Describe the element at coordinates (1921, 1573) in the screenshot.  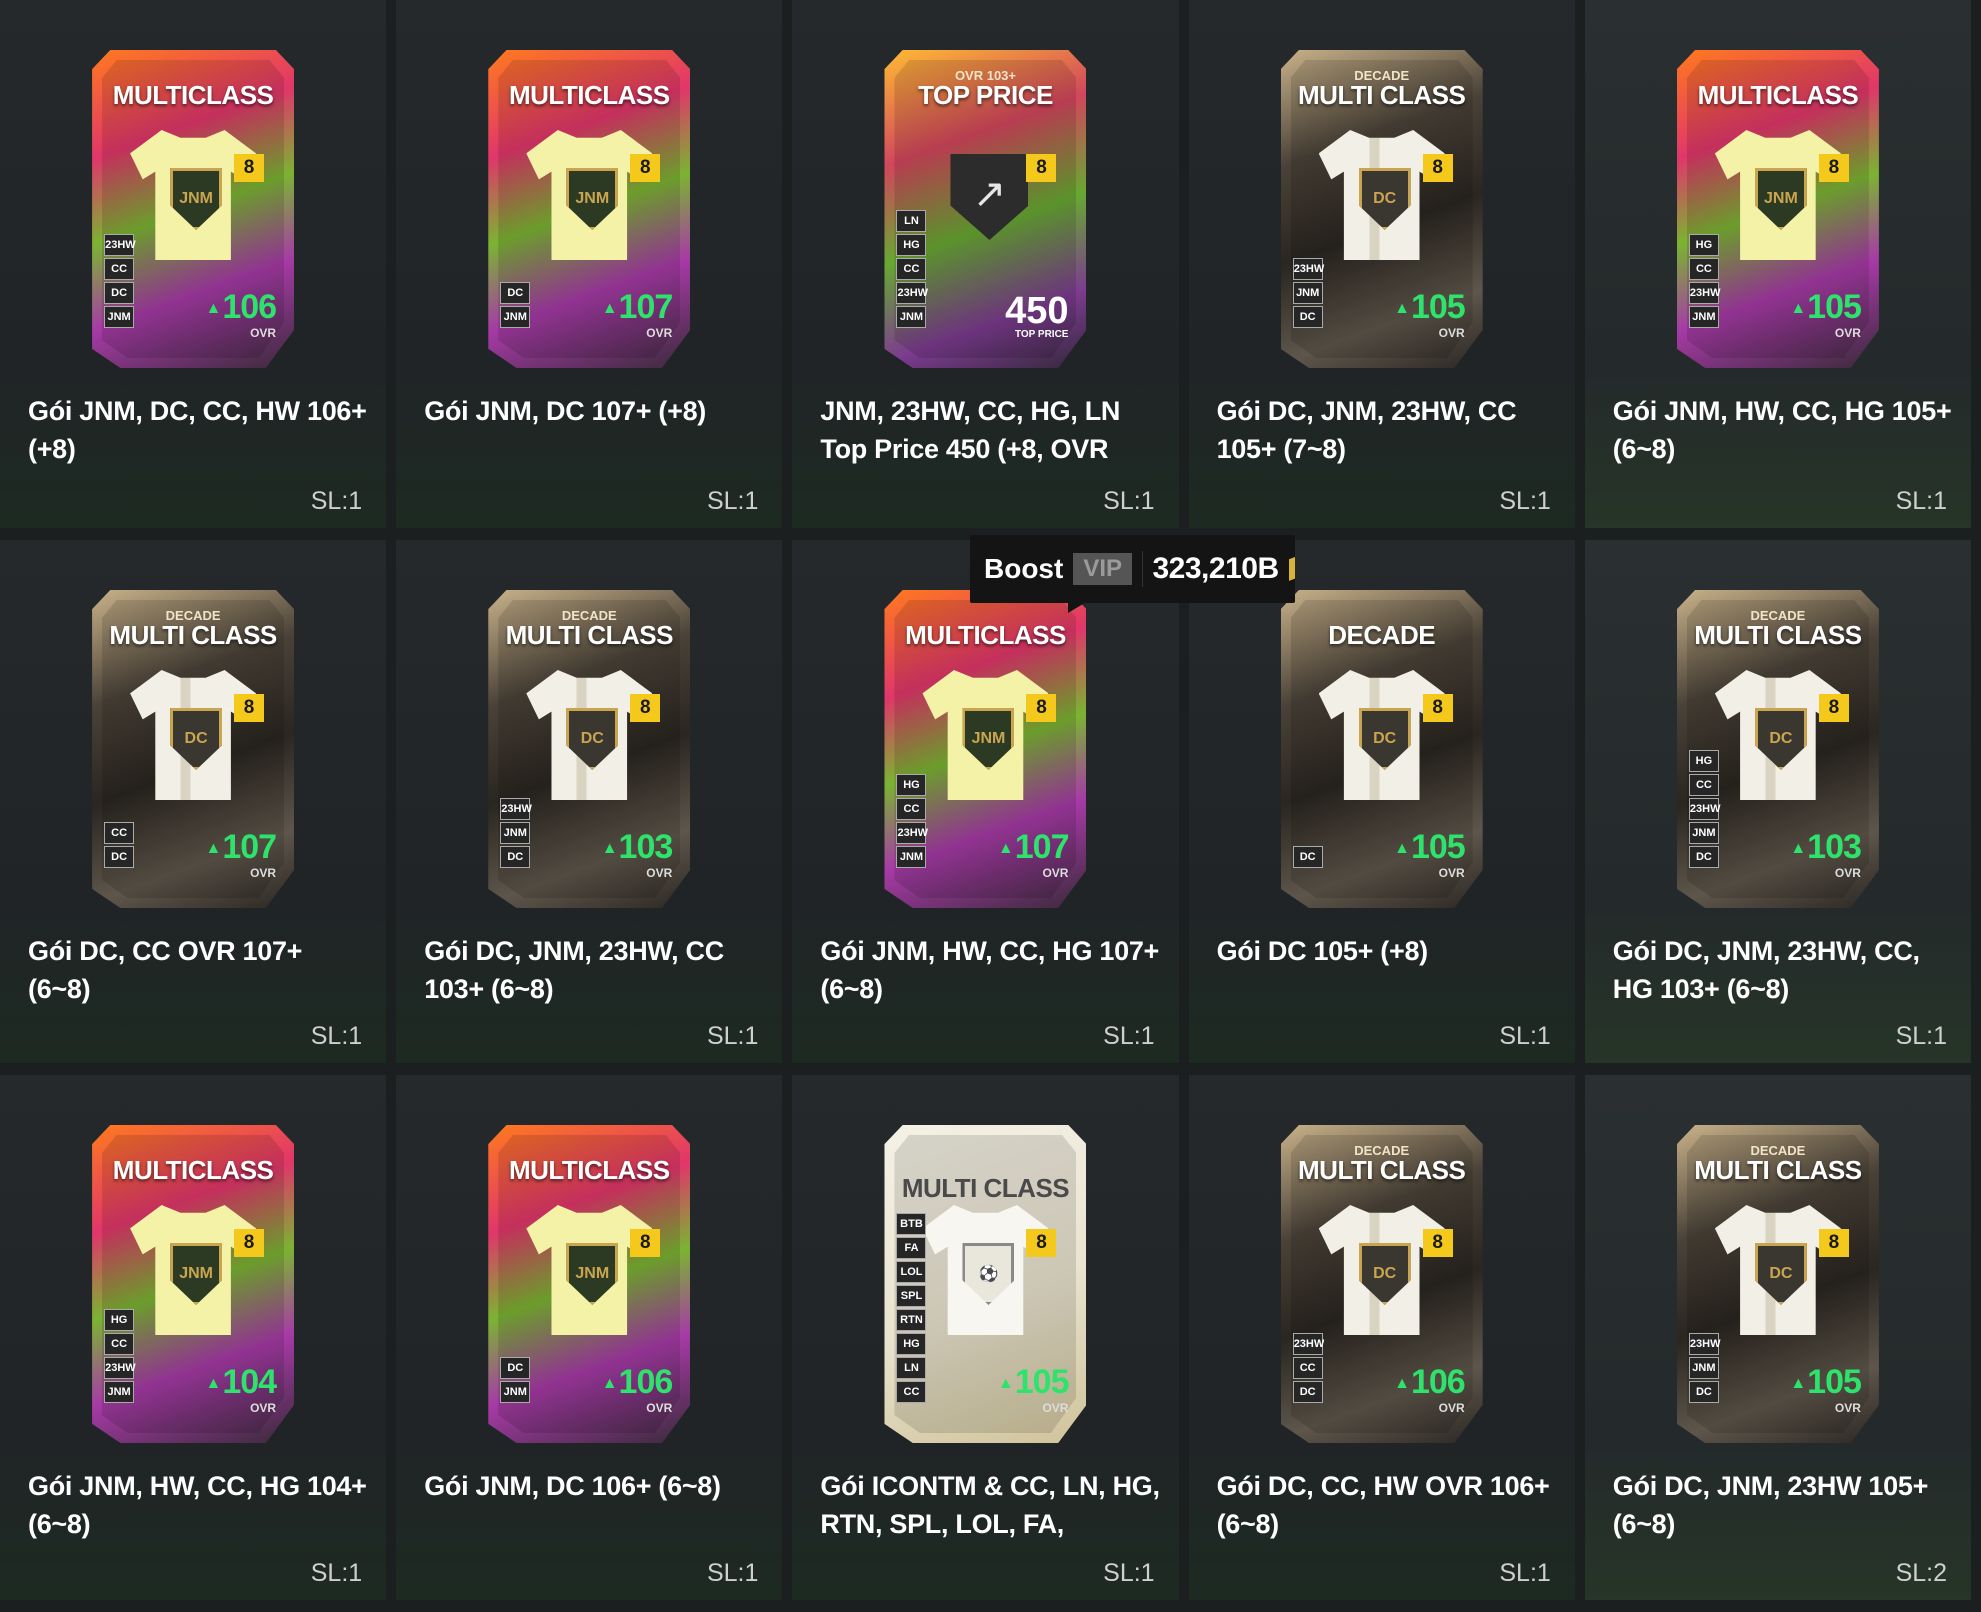
I see `pack-quantity: SL:2` at that location.